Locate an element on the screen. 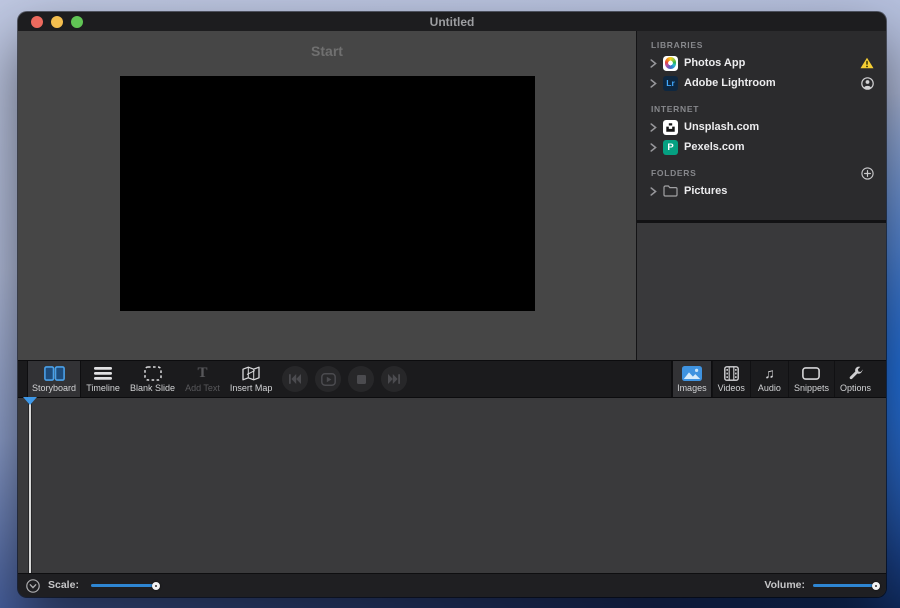 This screenshot has height=608, width=900. options-tab-button: Options is located at coordinates (854, 379).